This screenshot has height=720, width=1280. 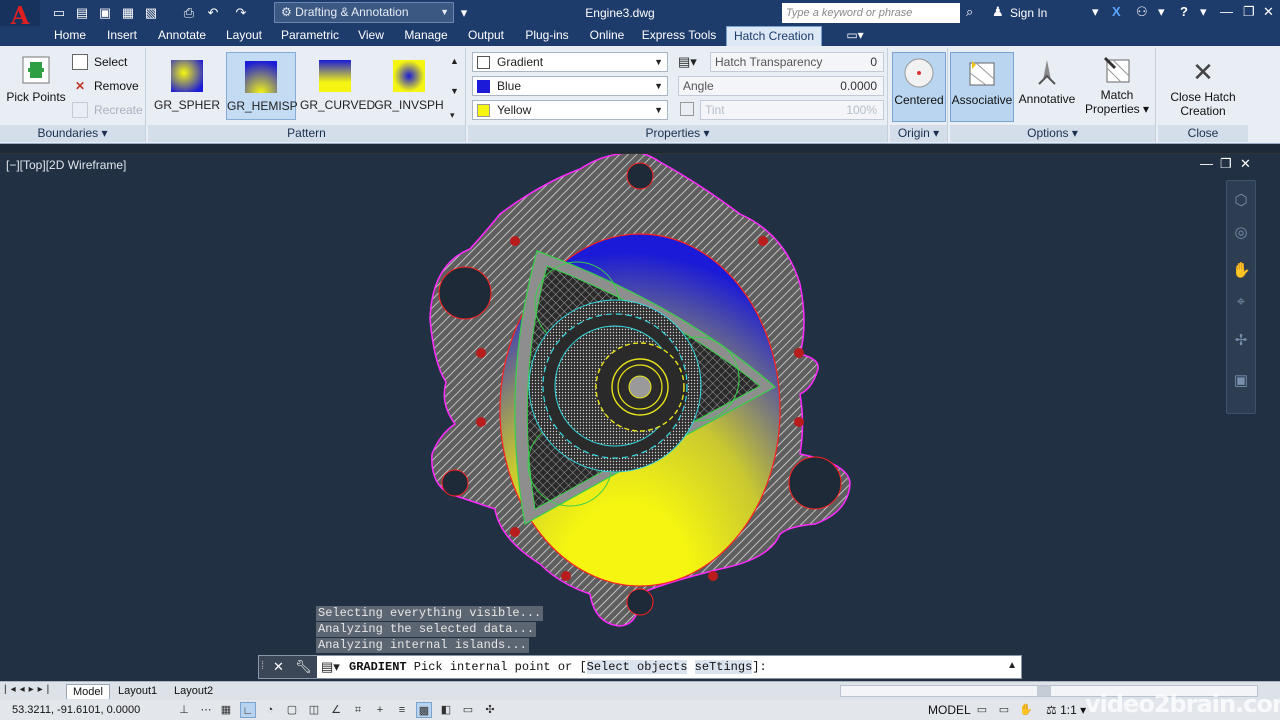 What do you see at coordinates (241, 13) in the screenshot?
I see `redo-icon: ↷` at bounding box center [241, 13].